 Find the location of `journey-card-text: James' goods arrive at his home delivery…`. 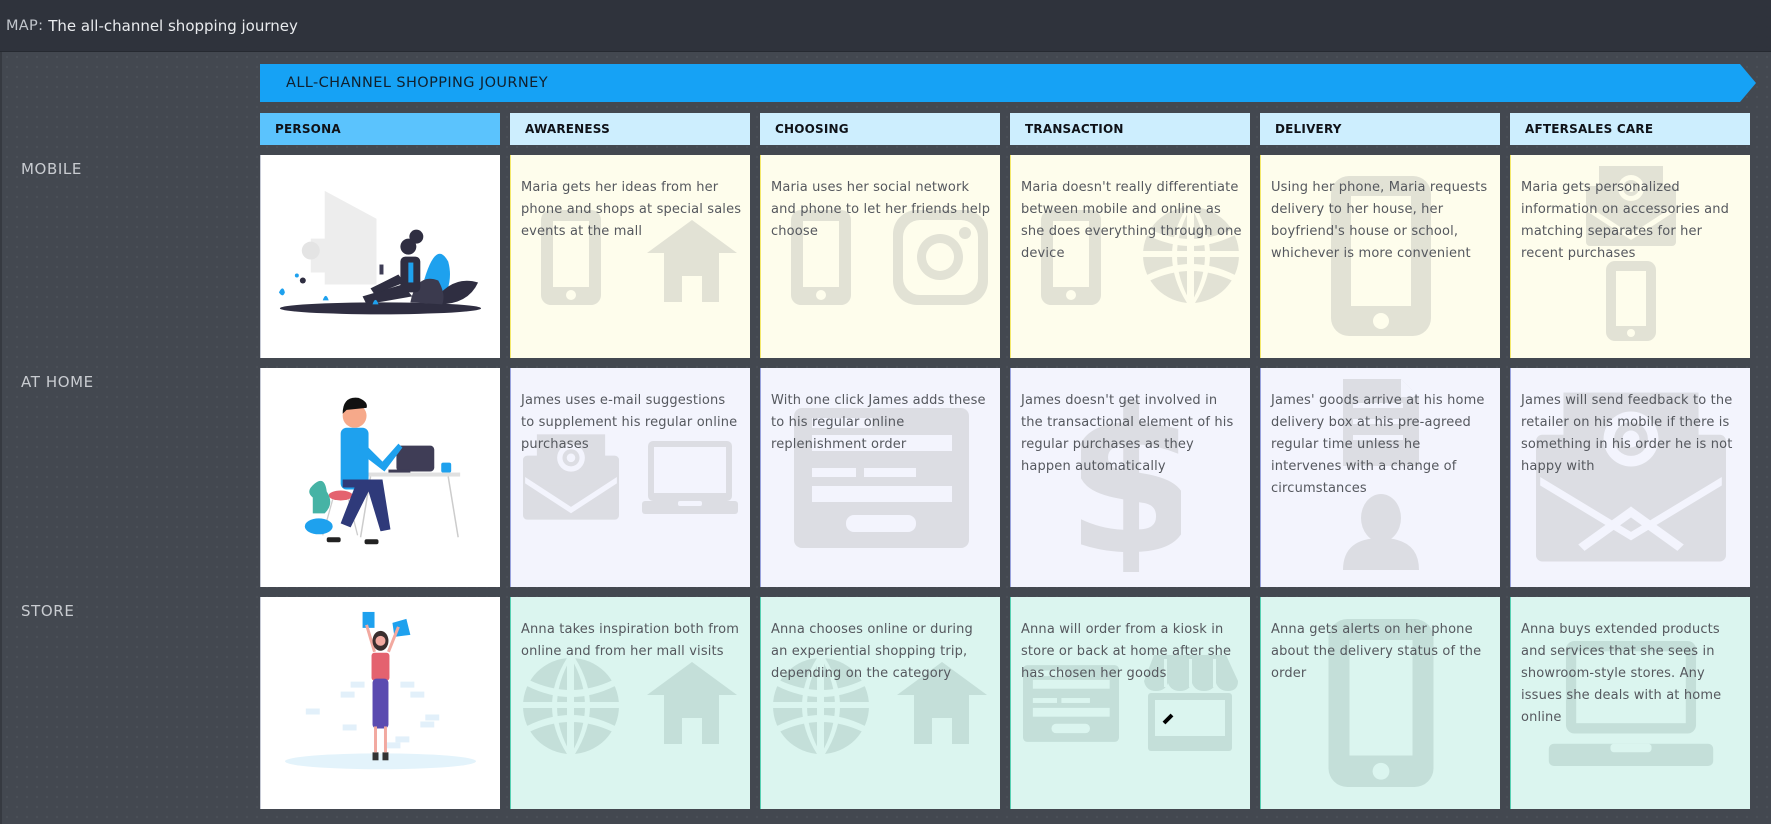

journey-card-text: James' goods arrive at his home delivery… is located at coordinates (1378, 444).